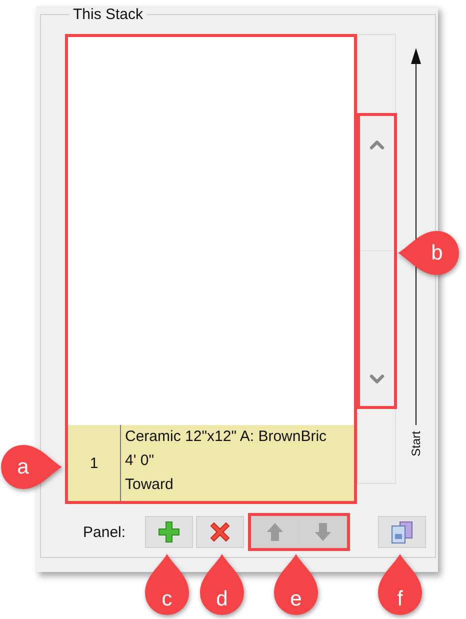 The height and width of the screenshot is (619, 466). What do you see at coordinates (400, 585) in the screenshot?
I see `callout-badge: f` at bounding box center [400, 585].